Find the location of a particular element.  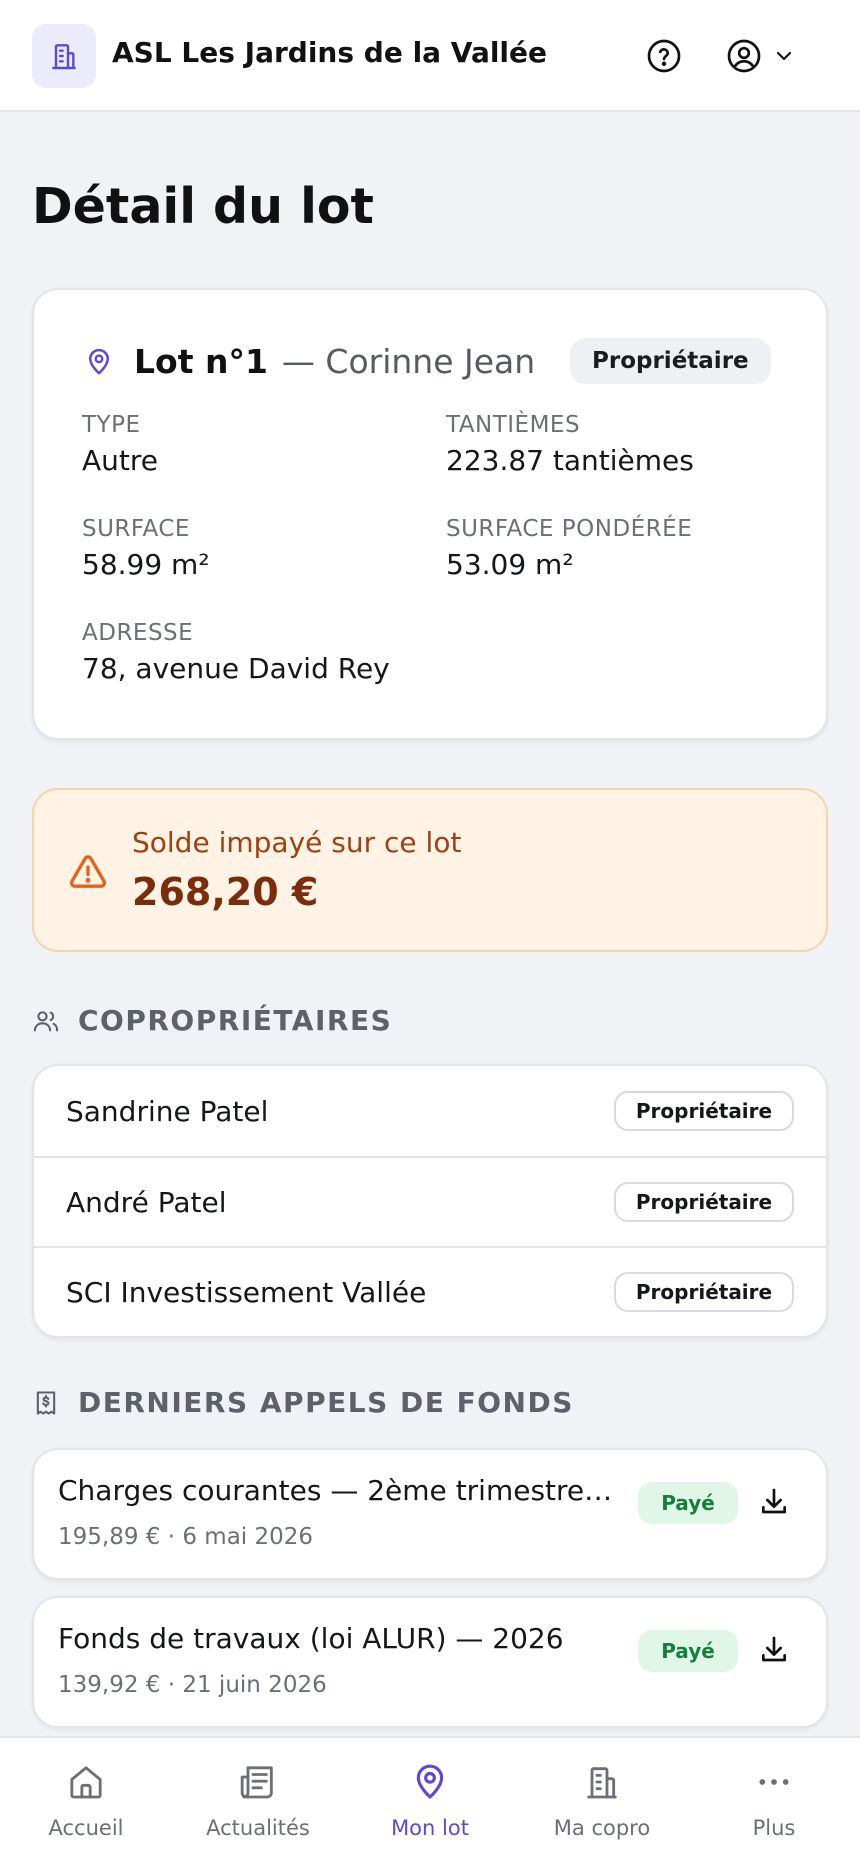

field-value: 58.99 m² is located at coordinates (146, 564).